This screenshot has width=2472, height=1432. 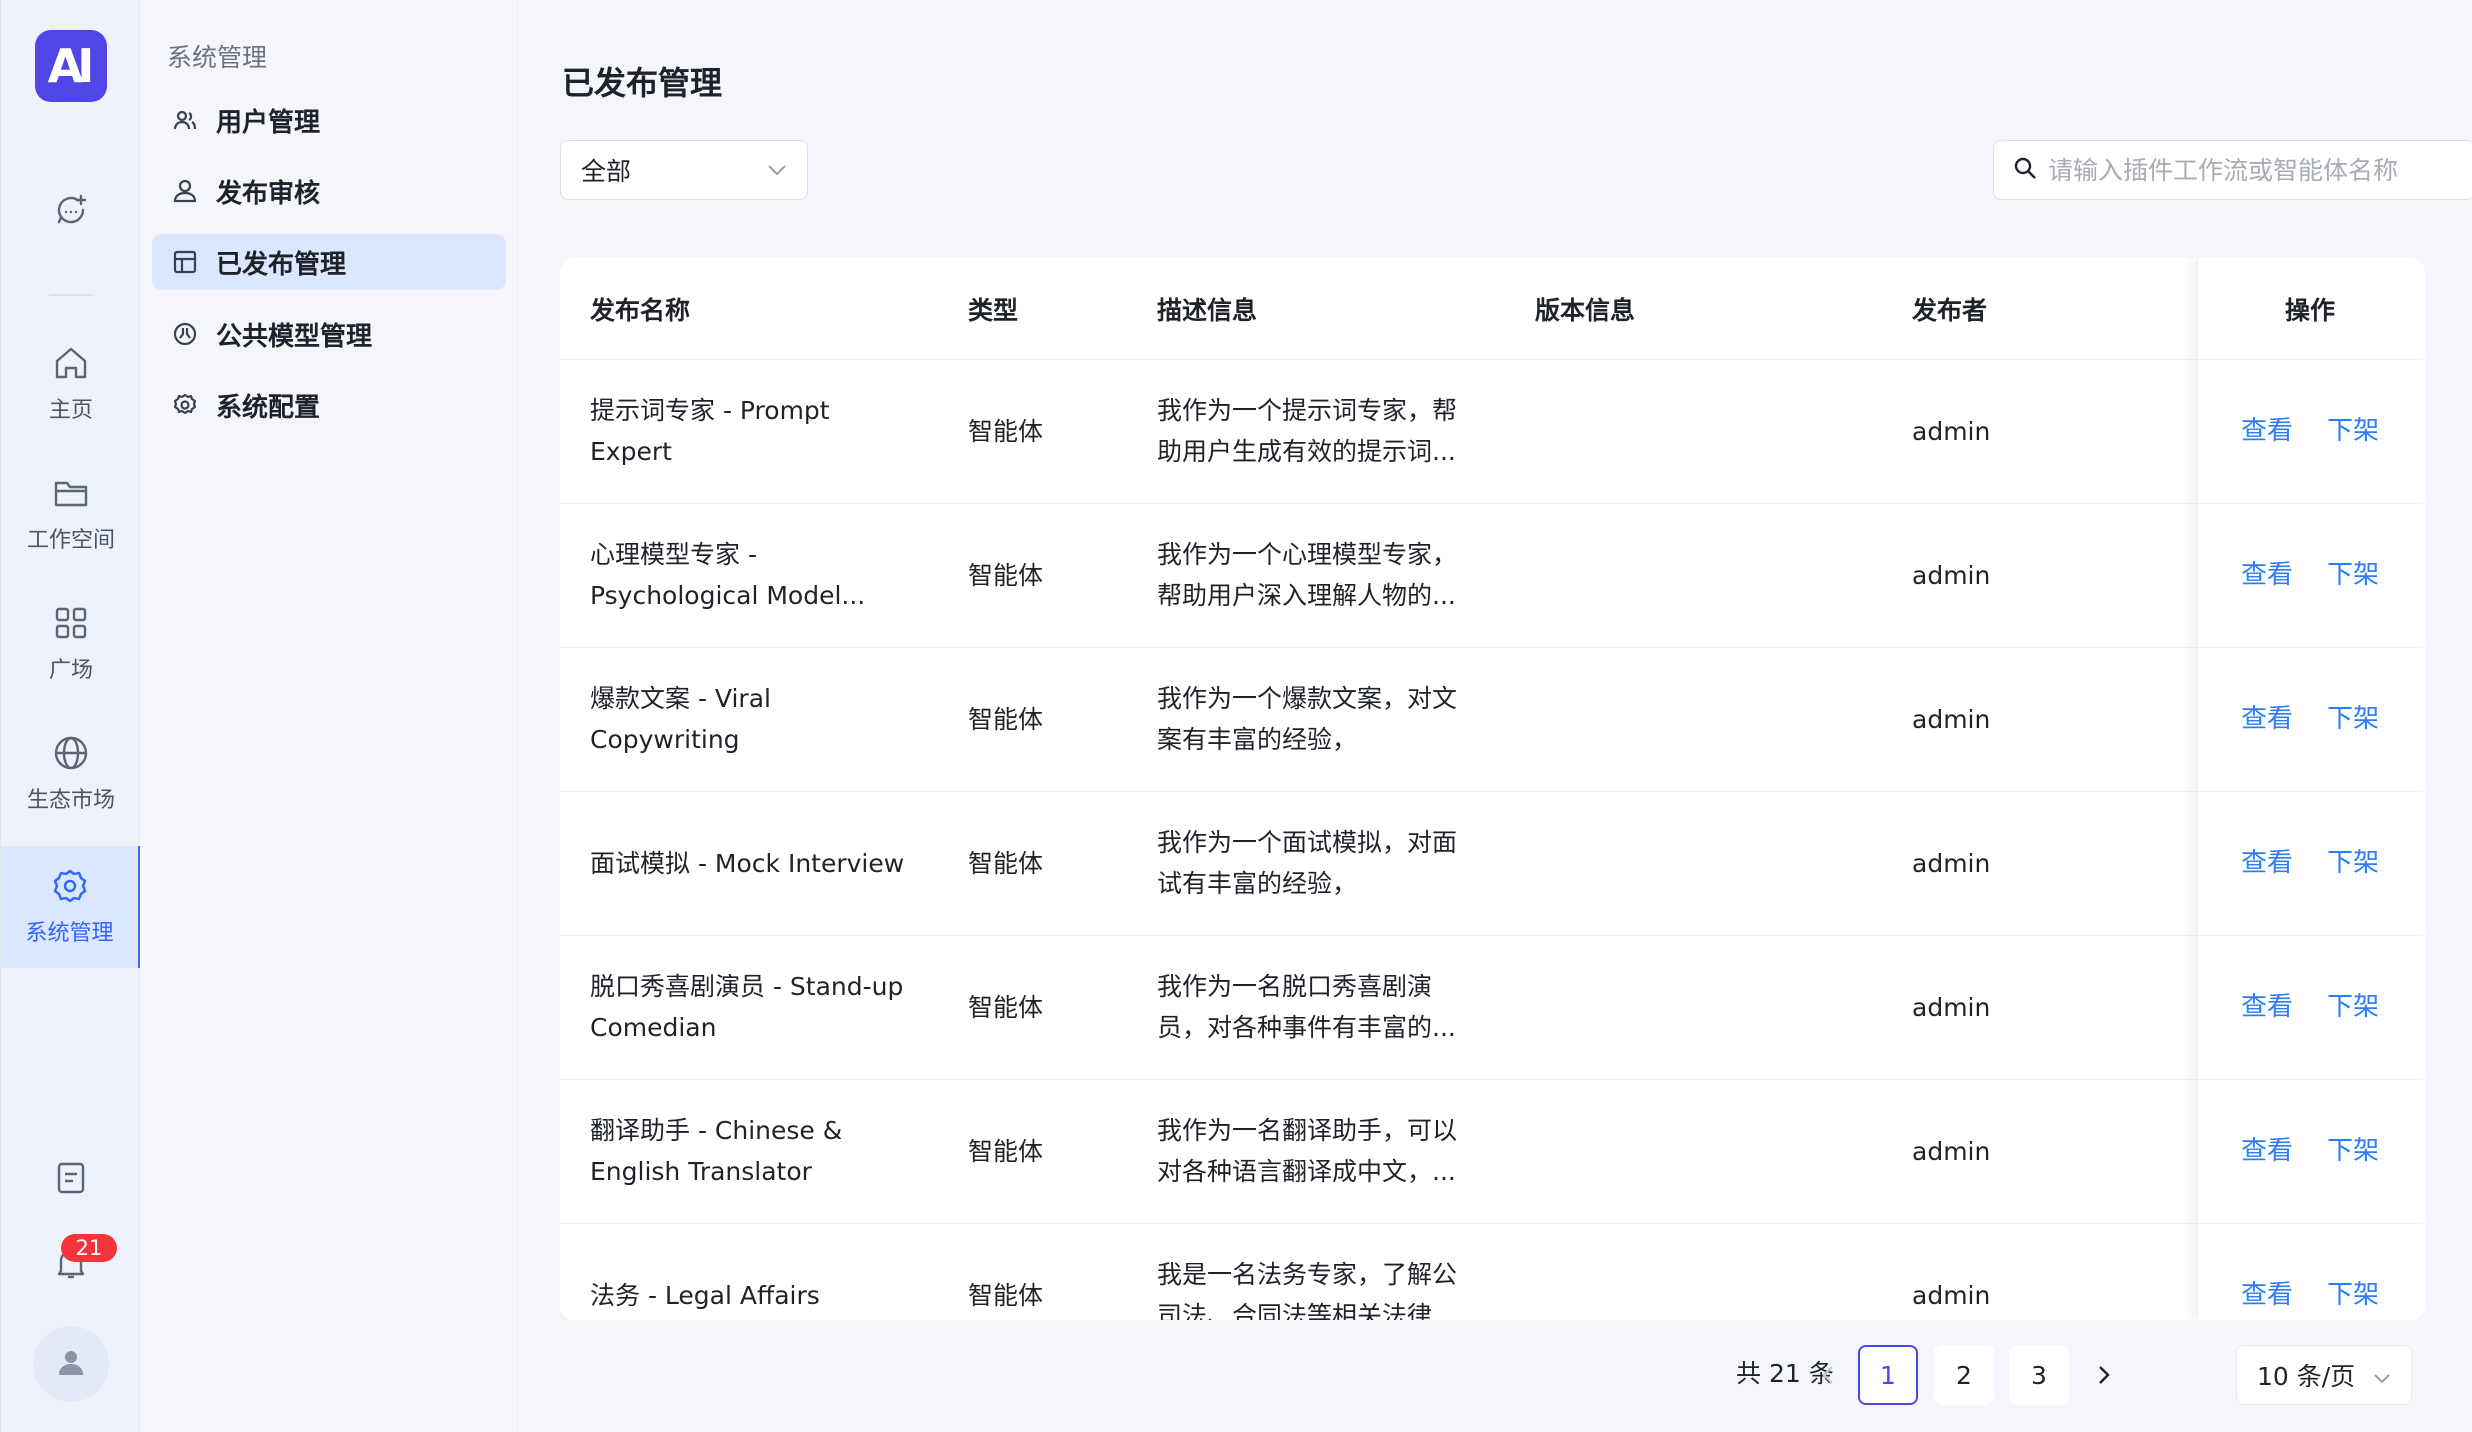 What do you see at coordinates (1337, 863) in the screenshot?
I see `row-description: 我作为一个面试模拟，对面 试有丰富的经验，` at bounding box center [1337, 863].